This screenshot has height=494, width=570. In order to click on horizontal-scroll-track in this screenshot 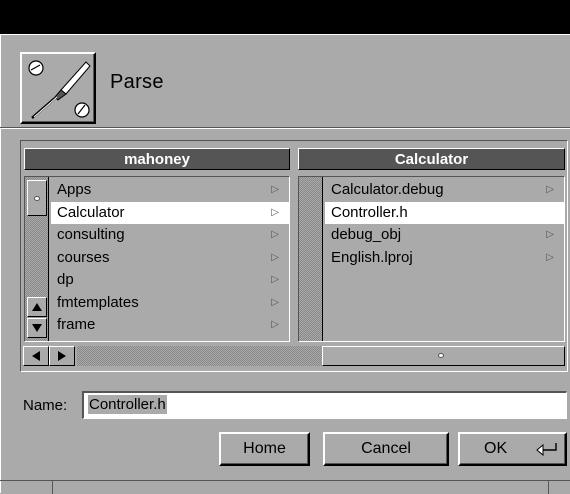, I will do `click(321, 356)`.